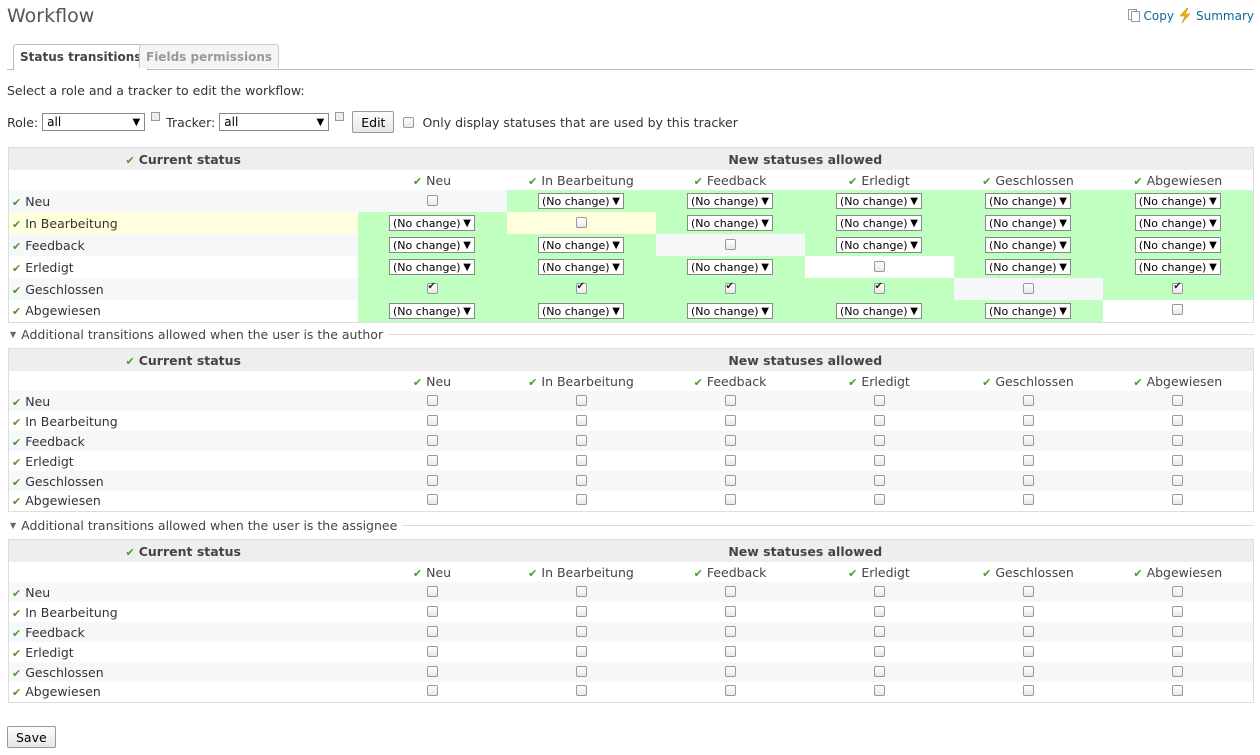  What do you see at coordinates (340, 116) in the screenshot?
I see `expand-tracker-icon` at bounding box center [340, 116].